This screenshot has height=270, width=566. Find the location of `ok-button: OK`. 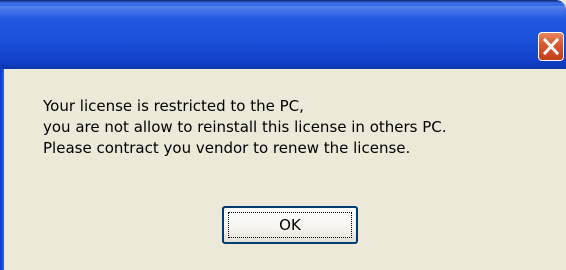

ok-button: OK is located at coordinates (290, 225).